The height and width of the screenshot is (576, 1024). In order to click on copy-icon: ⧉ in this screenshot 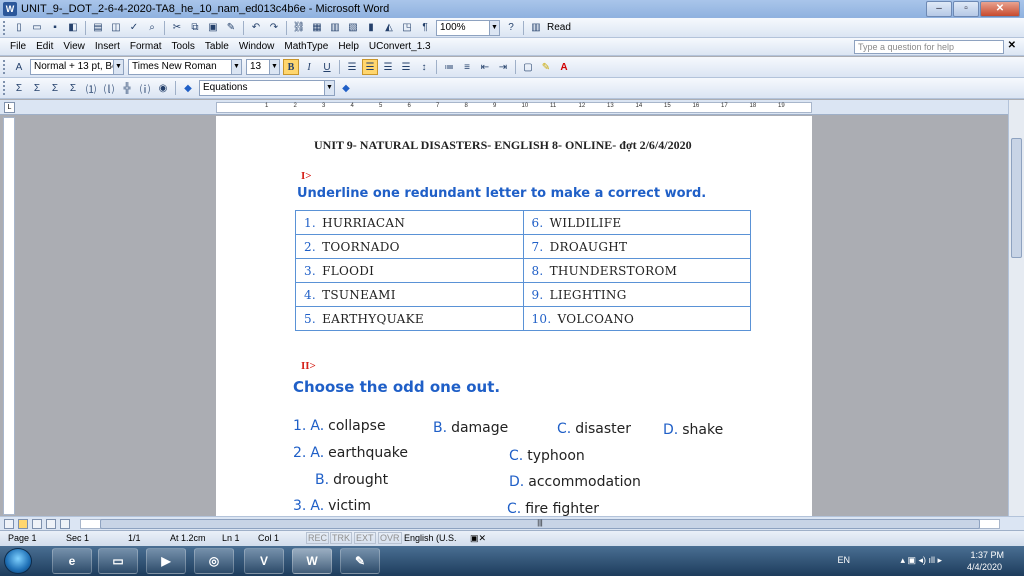, I will do `click(195, 28)`.